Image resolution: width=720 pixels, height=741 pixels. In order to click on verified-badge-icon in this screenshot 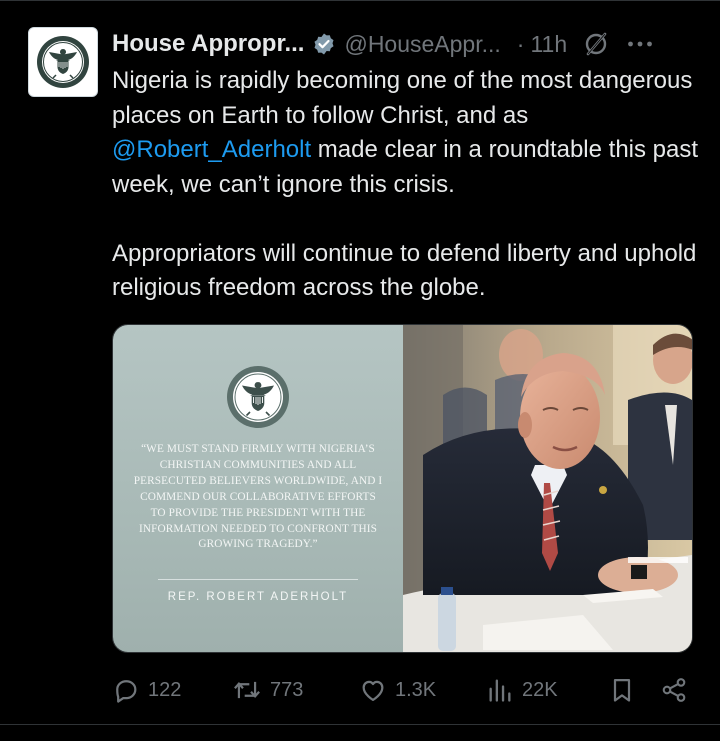, I will do `click(324, 44)`.